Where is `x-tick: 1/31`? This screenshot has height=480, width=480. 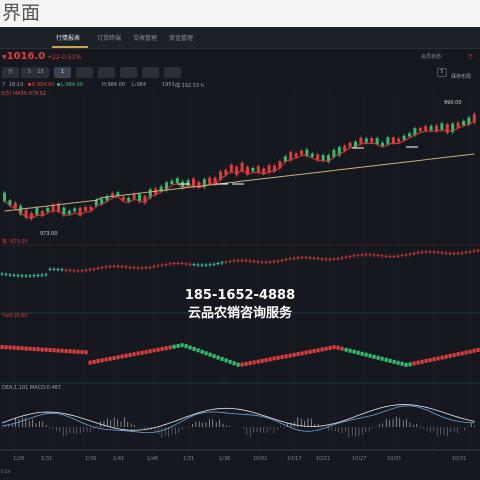 x-tick: 1/31 is located at coordinates (189, 459).